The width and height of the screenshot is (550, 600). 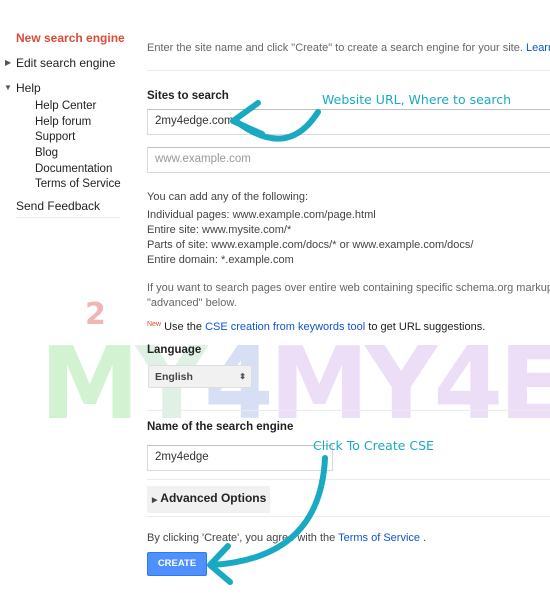 I want to click on annotation-url: Website URL, Where to search, so click(x=416, y=99).